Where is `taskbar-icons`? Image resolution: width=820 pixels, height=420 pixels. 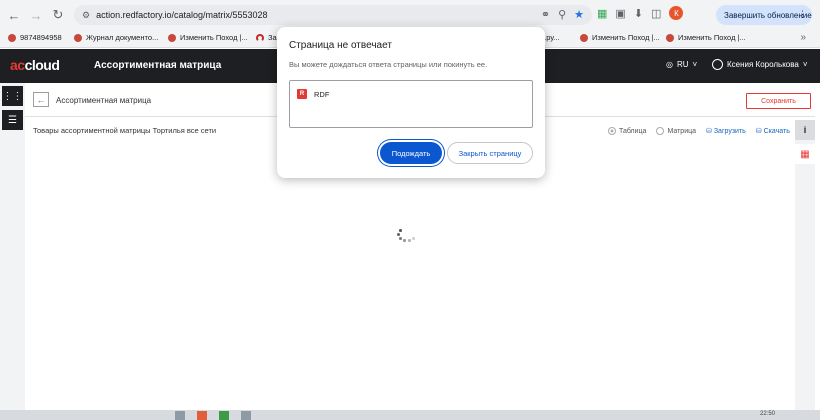 taskbar-icons is located at coordinates (213, 415).